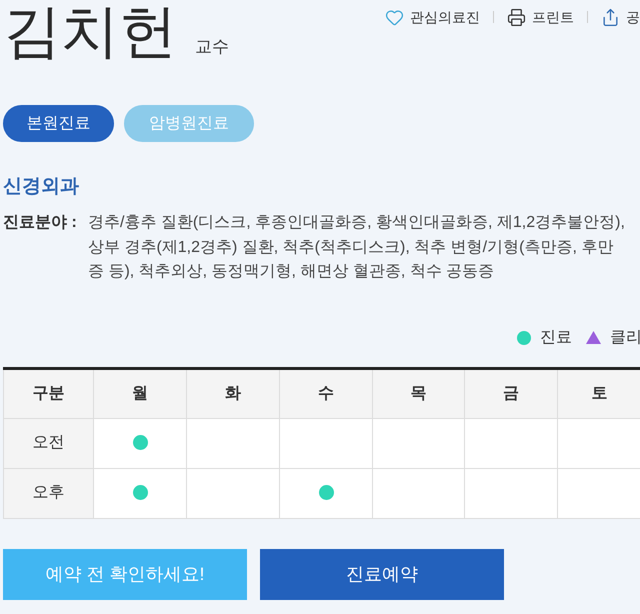 The width and height of the screenshot is (640, 614). I want to click on heart-action: 관심의료진, so click(432, 17).